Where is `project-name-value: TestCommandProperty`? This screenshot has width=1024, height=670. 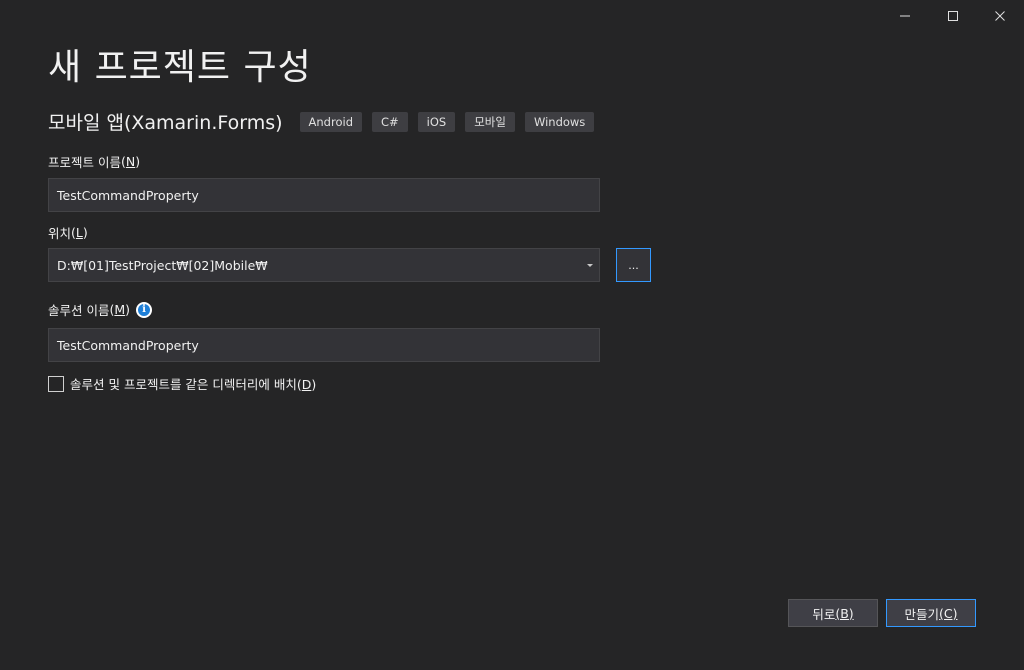
project-name-value: TestCommandProperty is located at coordinates (128, 195).